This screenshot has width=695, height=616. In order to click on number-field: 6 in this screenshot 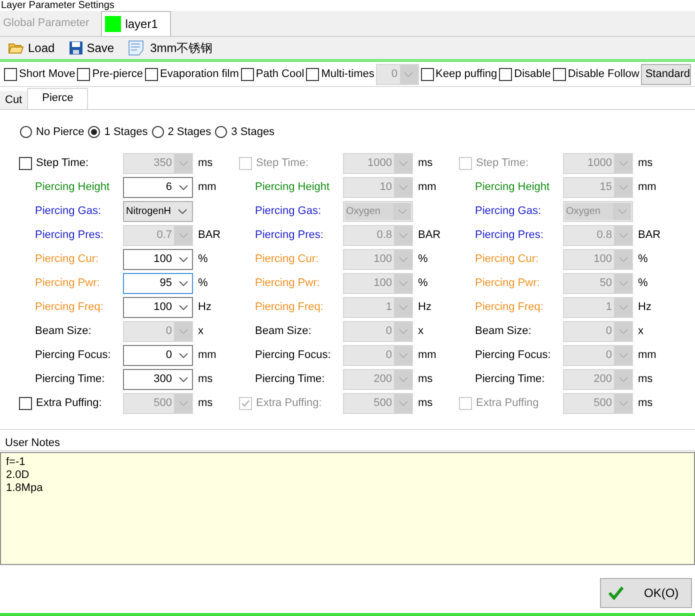, I will do `click(158, 187)`.